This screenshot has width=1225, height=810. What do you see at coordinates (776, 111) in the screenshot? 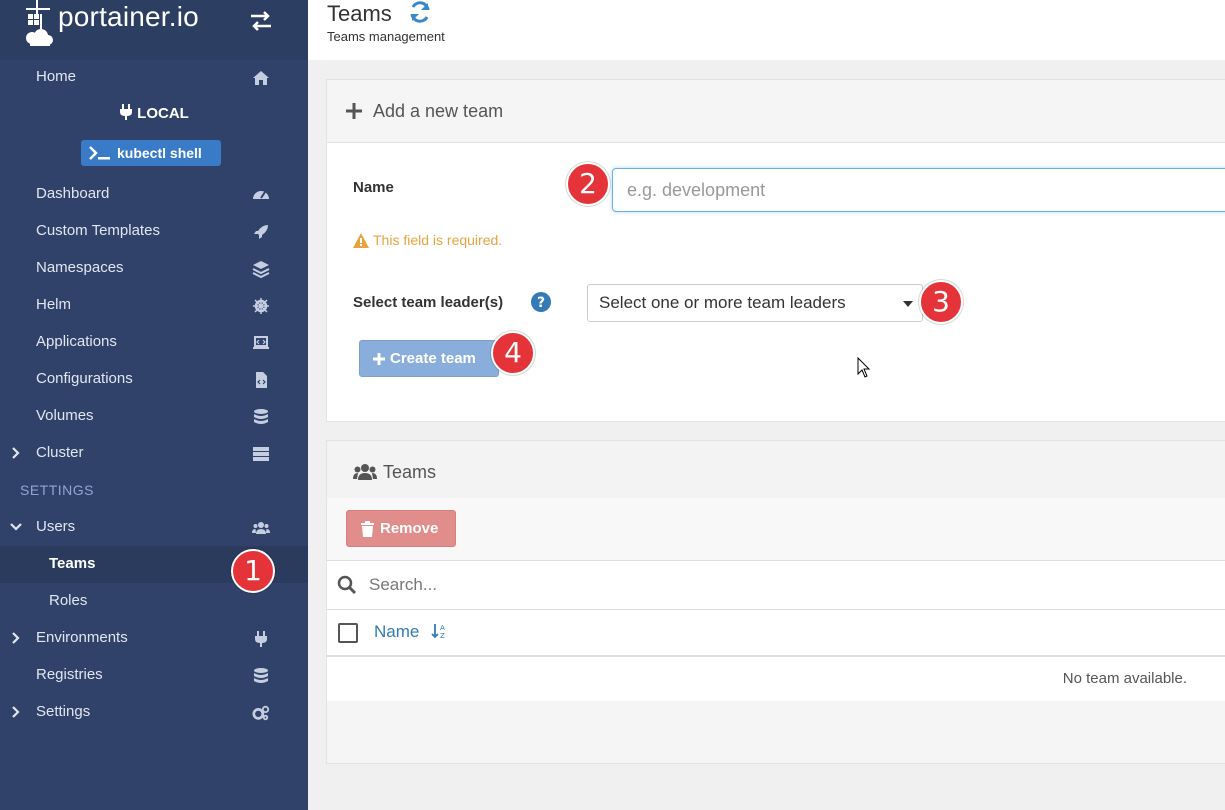
I see `add-team-header: Add a new team` at bounding box center [776, 111].